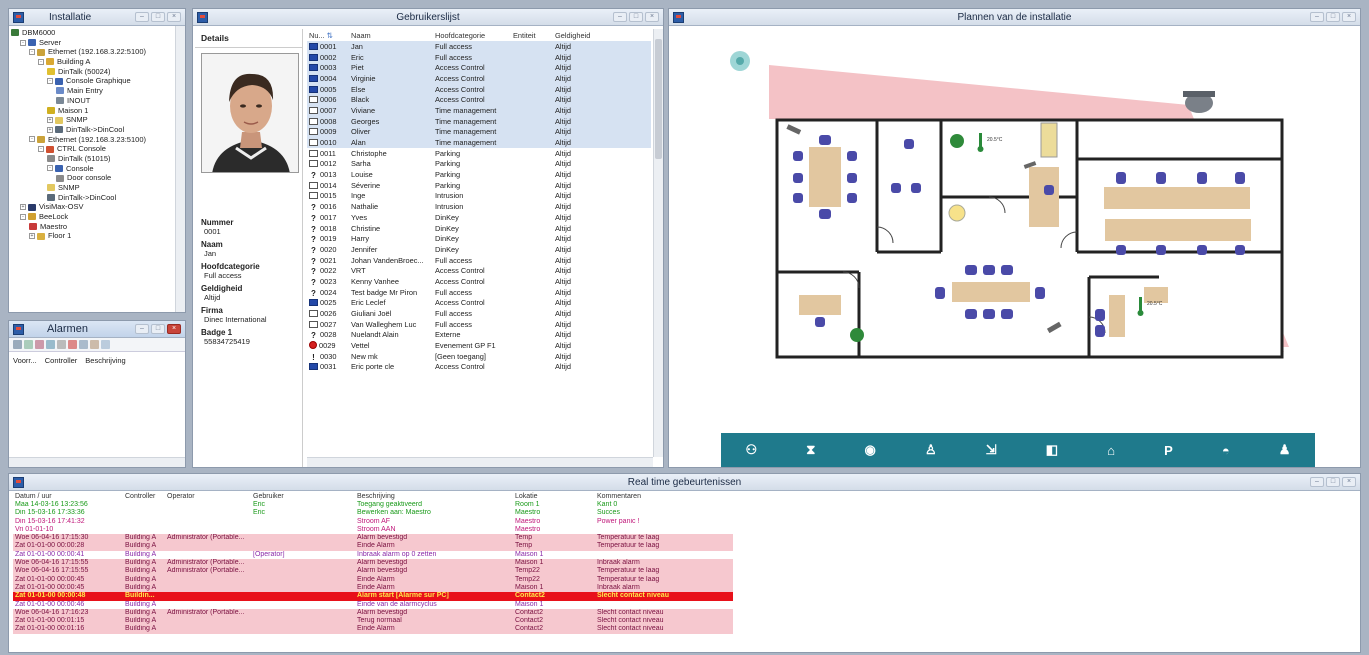 This screenshot has width=1369, height=655. What do you see at coordinates (105, 344) in the screenshot?
I see `print-icon` at bounding box center [105, 344].